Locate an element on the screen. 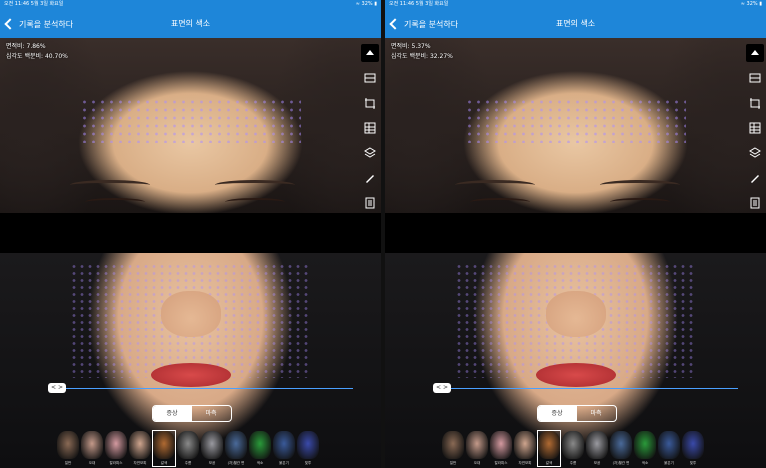 The image size is (766, 468). triangle-up-icon is located at coordinates (370, 52).